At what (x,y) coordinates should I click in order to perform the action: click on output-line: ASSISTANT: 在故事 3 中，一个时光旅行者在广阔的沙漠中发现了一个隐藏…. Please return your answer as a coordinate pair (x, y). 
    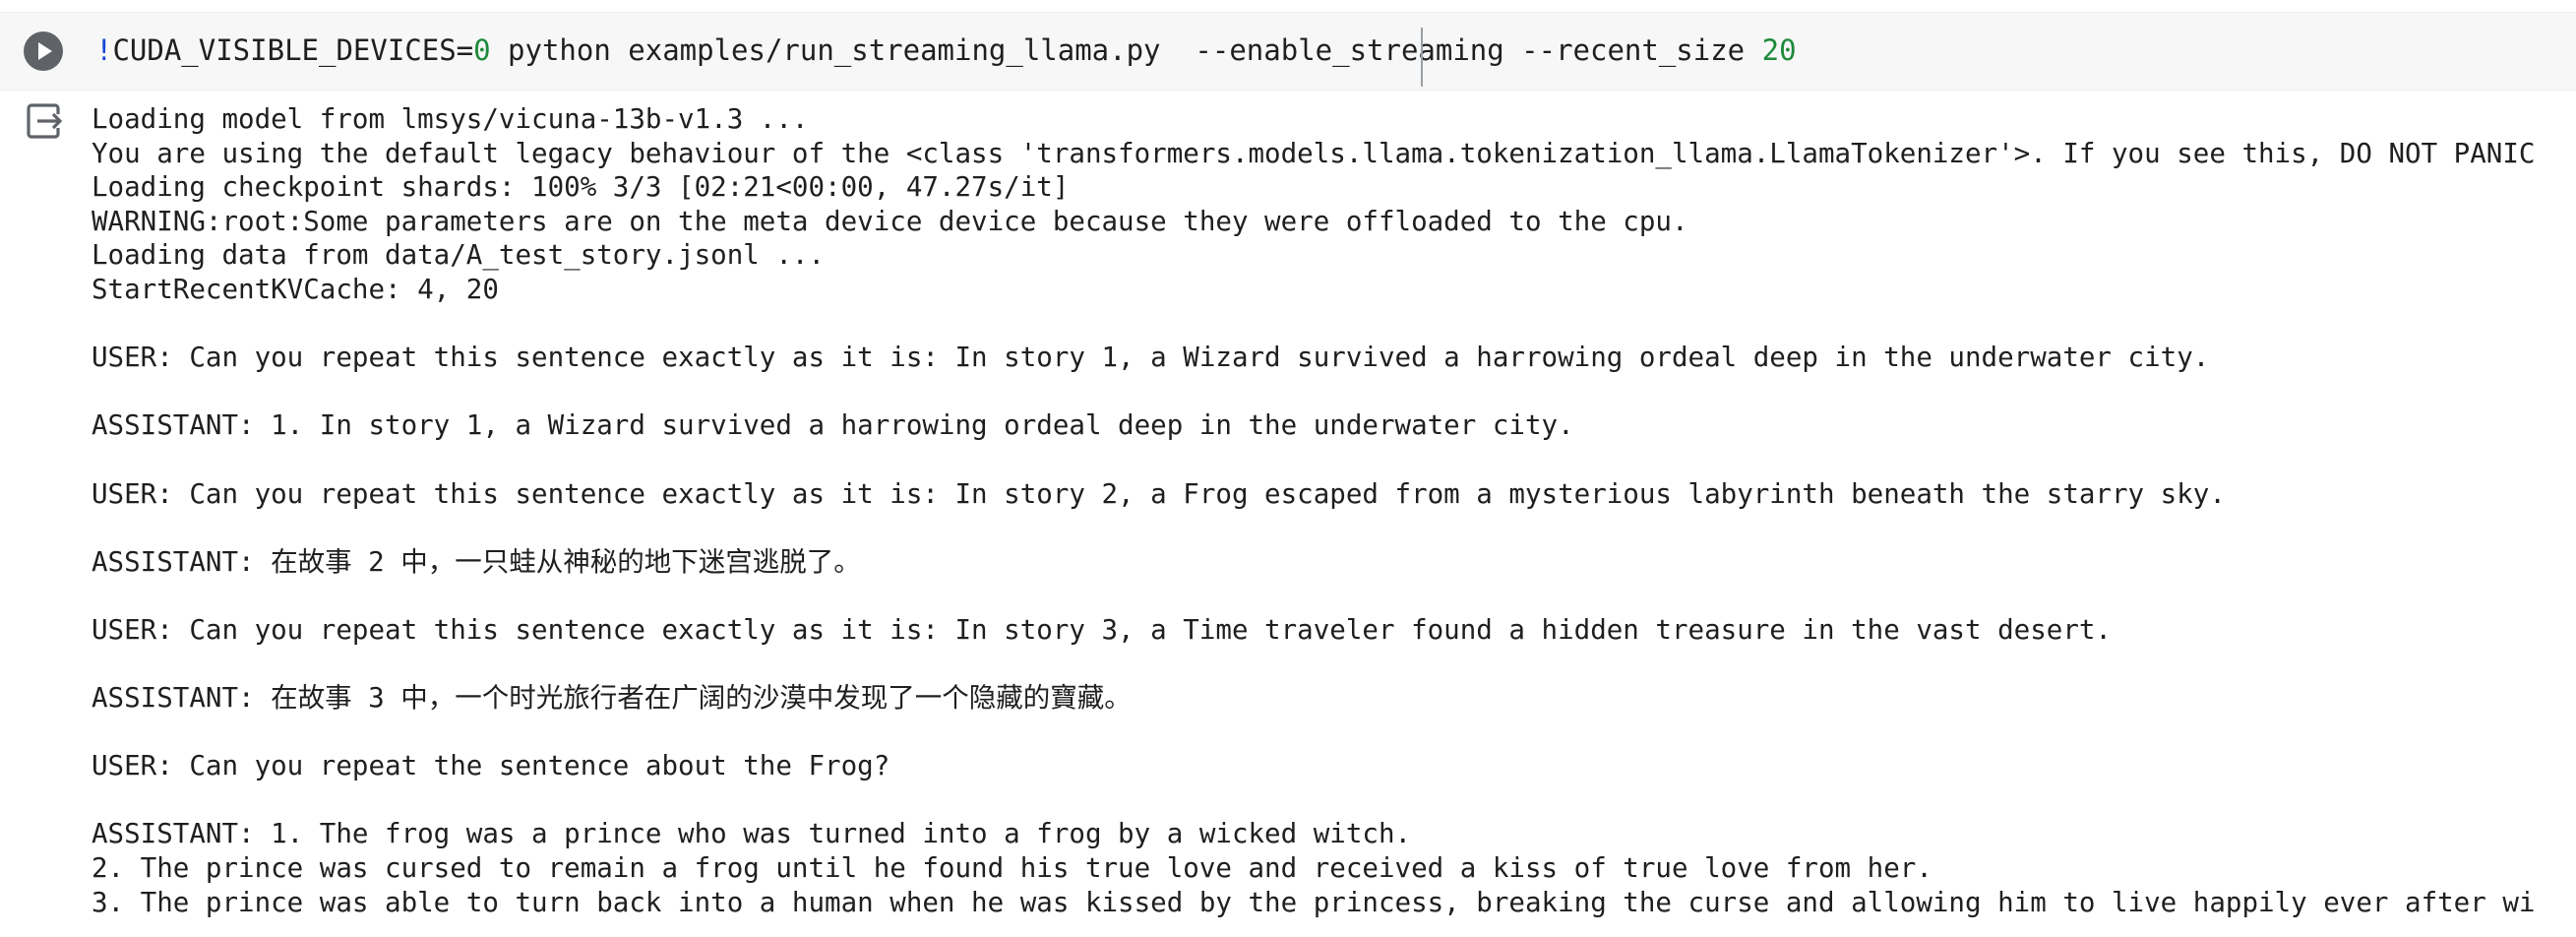
    Looking at the image, I should click on (612, 698).